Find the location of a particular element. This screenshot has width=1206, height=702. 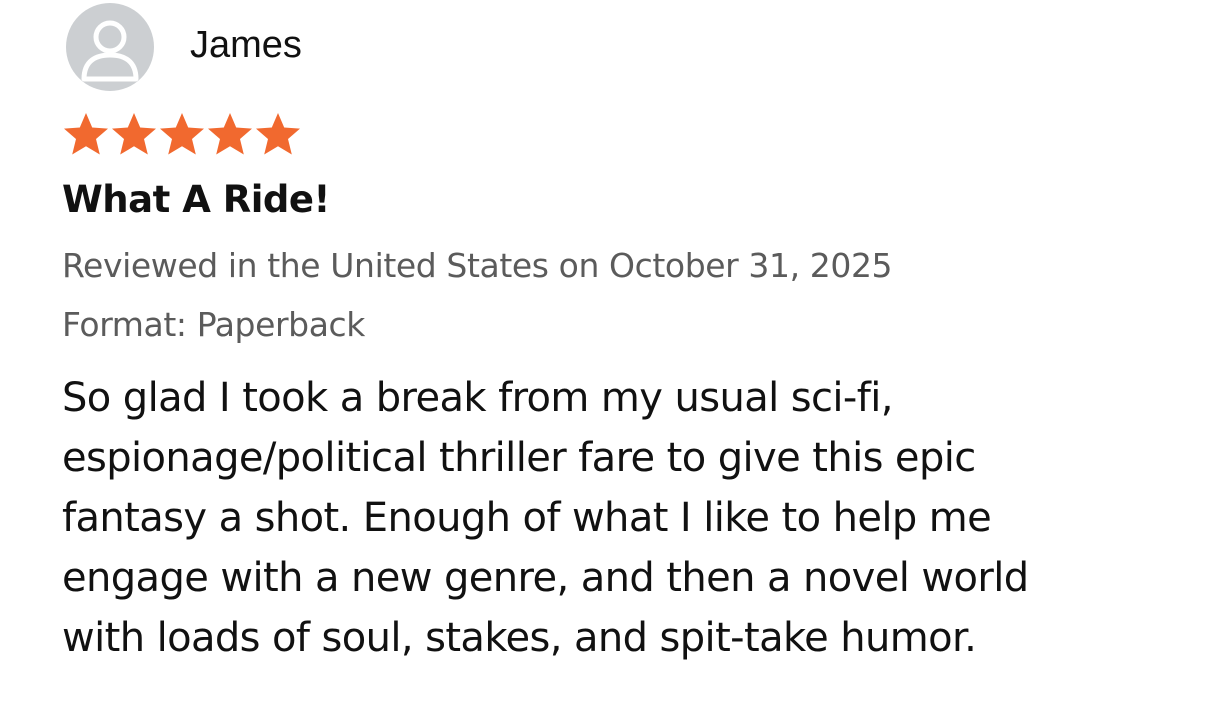

review-title: What A Ride! is located at coordinates (196, 199).